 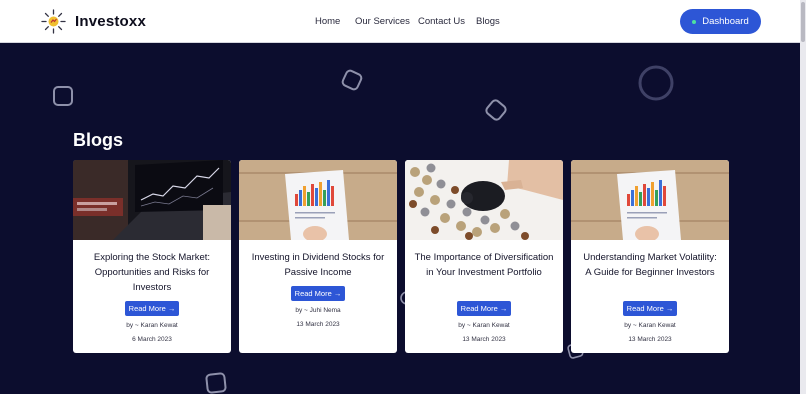 I want to click on scrollbar-track, so click(x=803, y=197).